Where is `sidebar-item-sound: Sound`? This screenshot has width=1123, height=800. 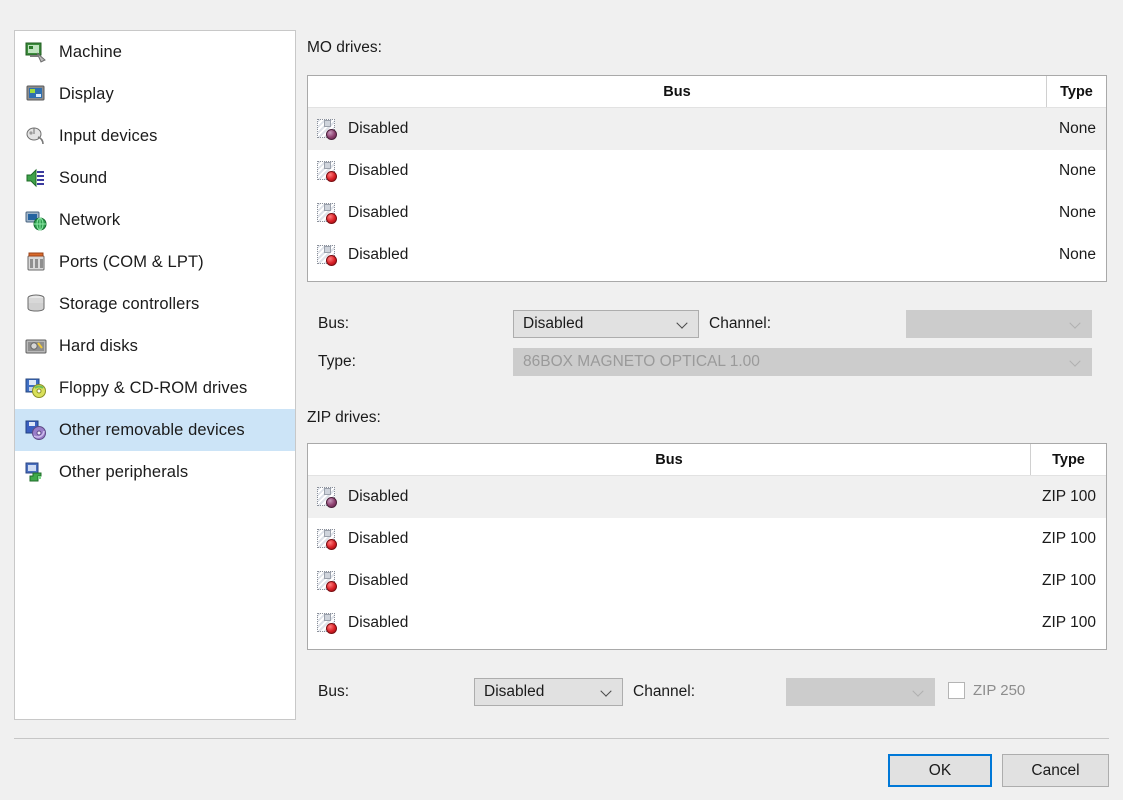
sidebar-item-sound: Sound is located at coordinates (155, 178).